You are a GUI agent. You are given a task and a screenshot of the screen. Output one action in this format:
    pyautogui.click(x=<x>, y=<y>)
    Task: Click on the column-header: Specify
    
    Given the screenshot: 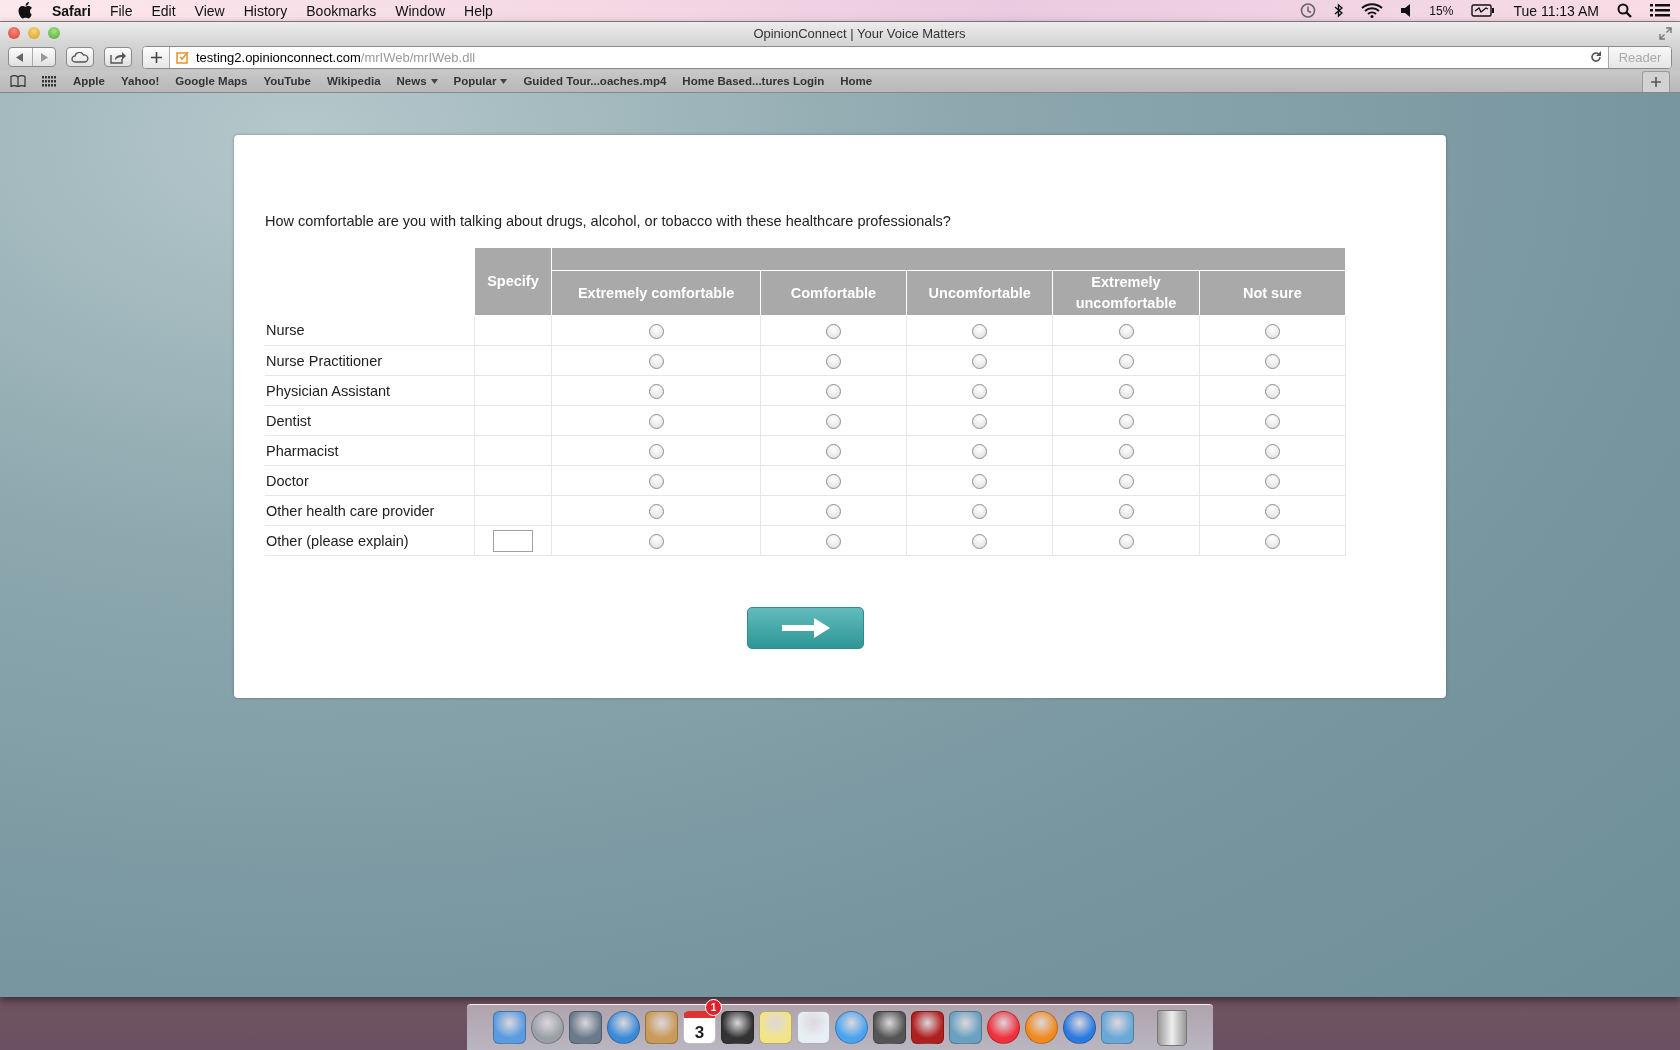 What is the action you would take?
    pyautogui.click(x=513, y=282)
    